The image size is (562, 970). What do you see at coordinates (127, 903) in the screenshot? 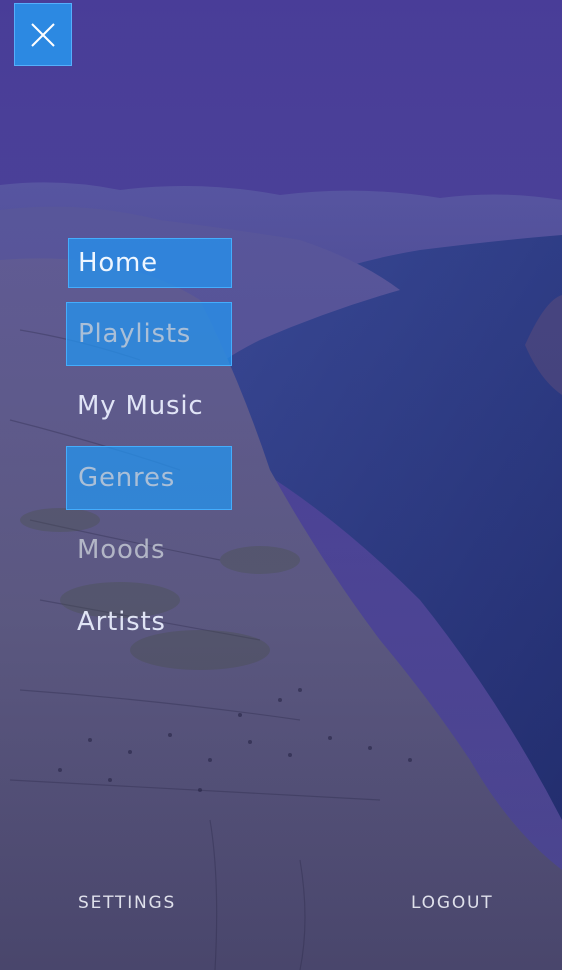
I see `settings-link: SETTINGS` at bounding box center [127, 903].